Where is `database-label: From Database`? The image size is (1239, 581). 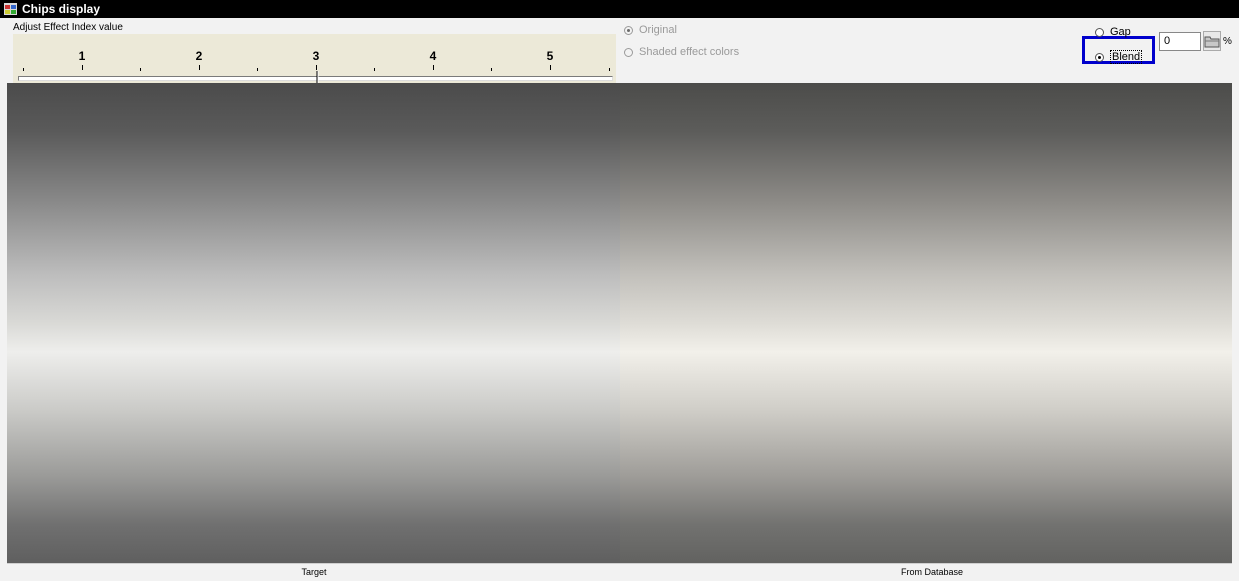 database-label: From Database is located at coordinates (932, 572).